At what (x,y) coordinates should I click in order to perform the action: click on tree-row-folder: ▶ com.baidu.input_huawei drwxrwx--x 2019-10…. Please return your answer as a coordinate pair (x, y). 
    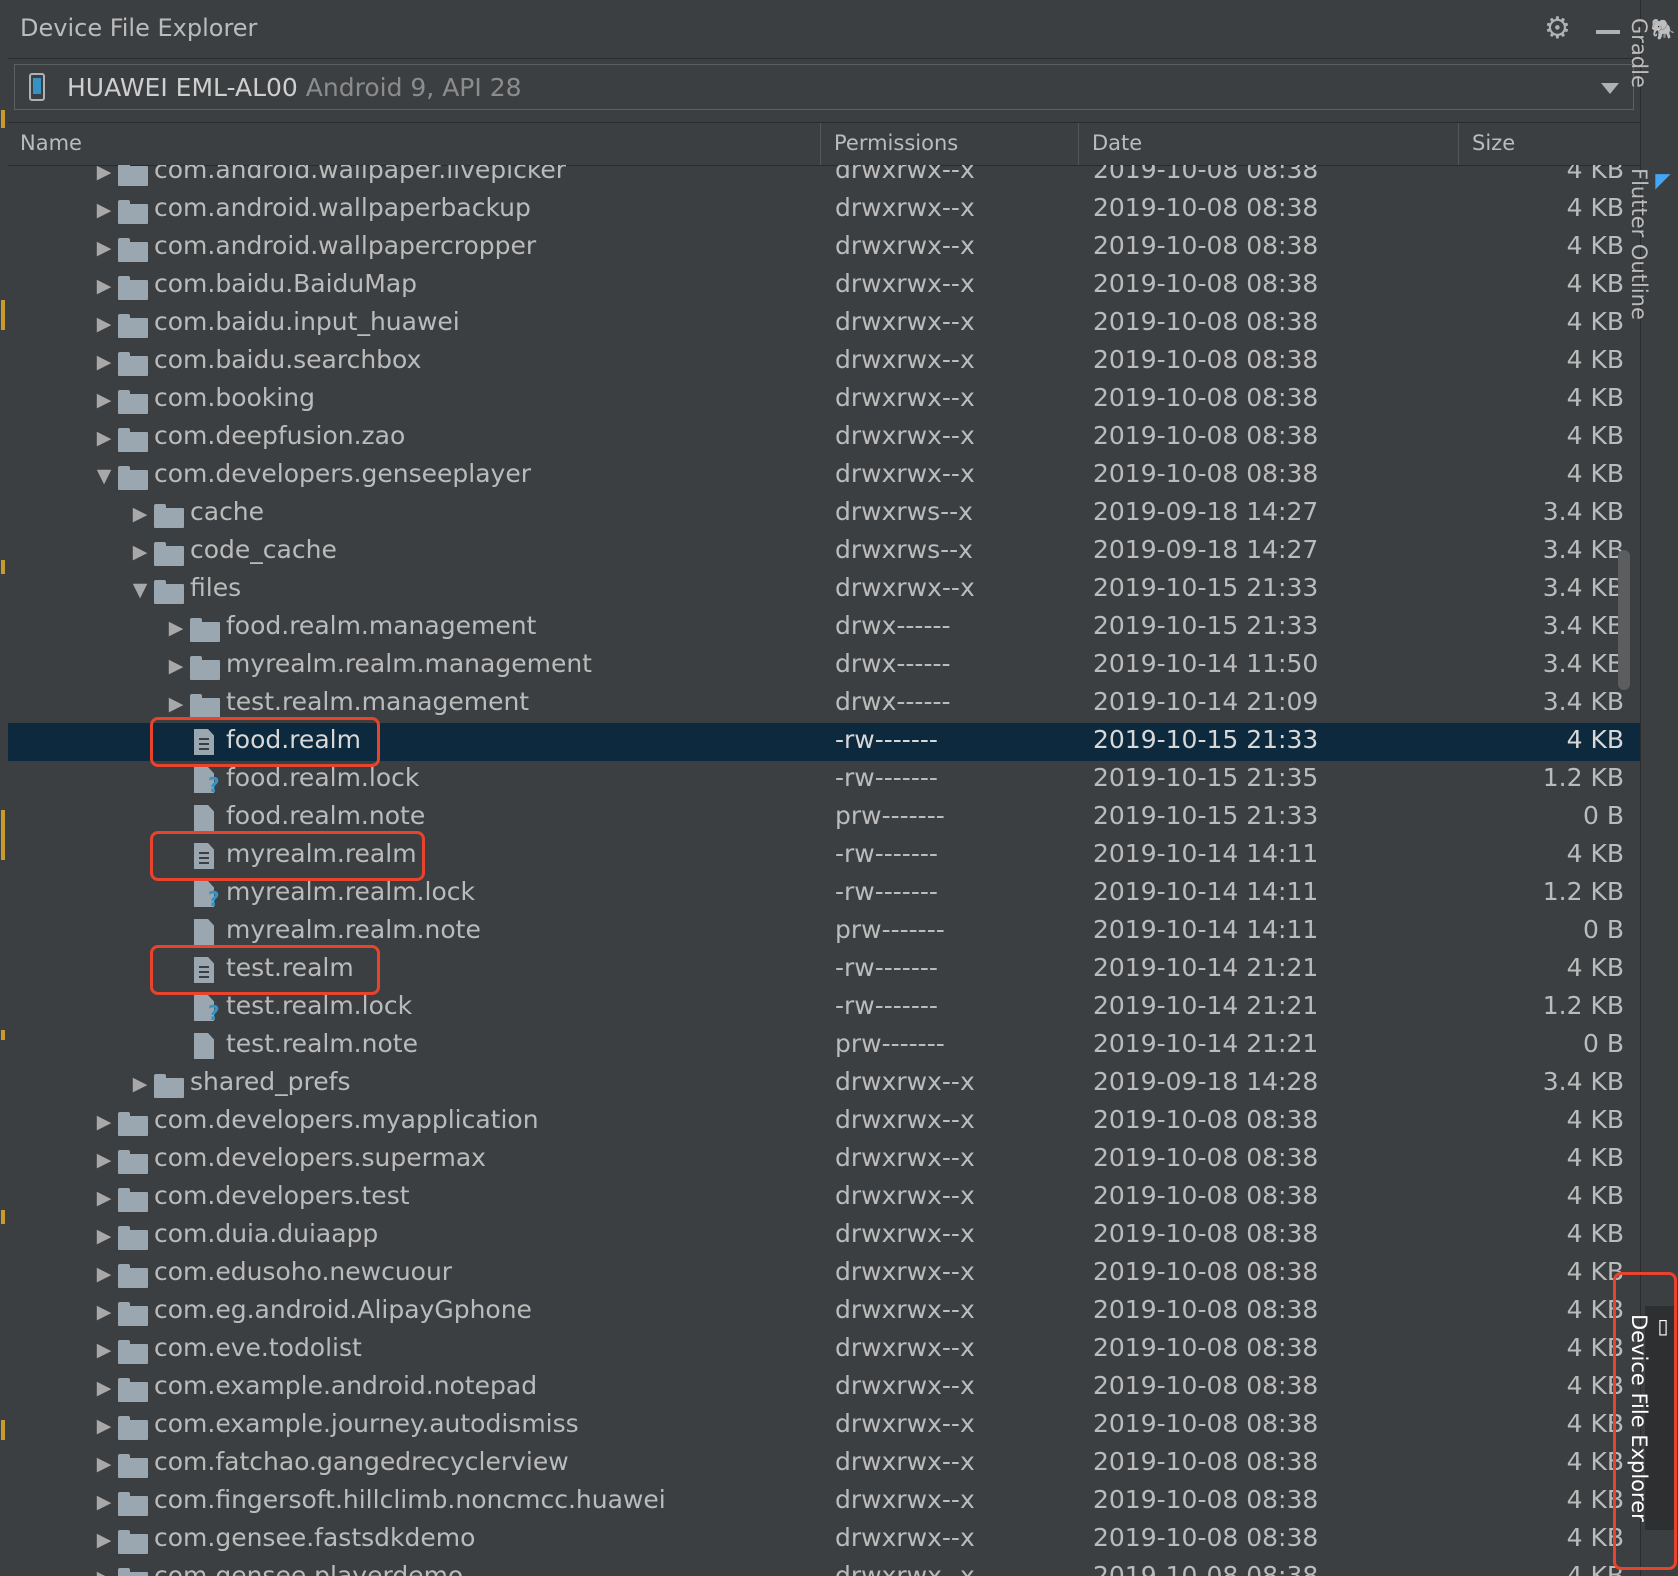
    Looking at the image, I should click on (824, 324).